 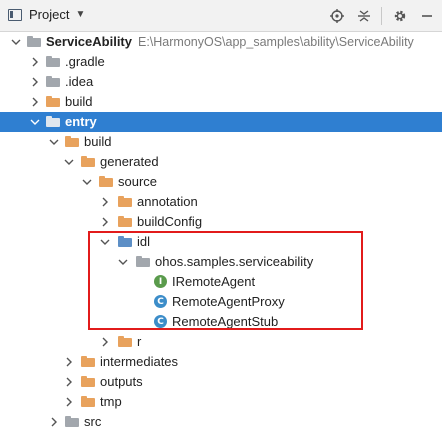 What do you see at coordinates (80, 14) in the screenshot?
I see `chevron-down-icon: ▼` at bounding box center [80, 14].